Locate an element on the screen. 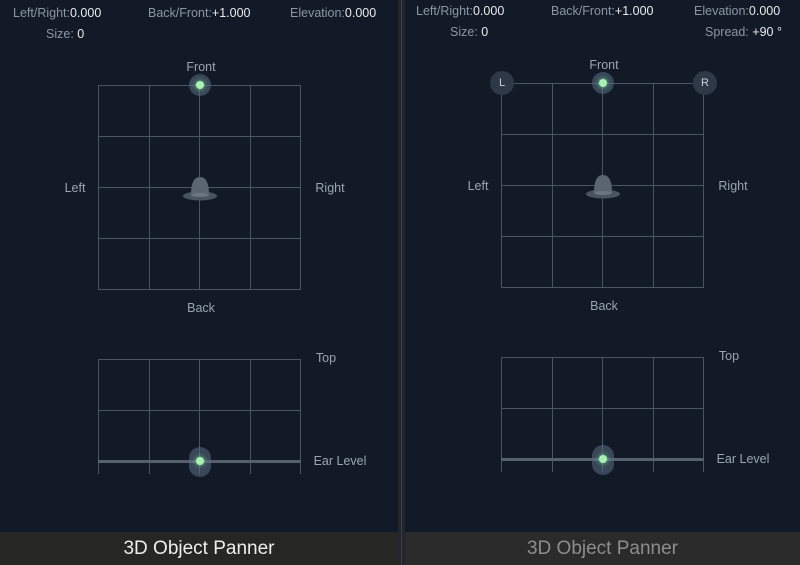 This screenshot has width=800, height=565. right-channel-marker: R is located at coordinates (705, 83).